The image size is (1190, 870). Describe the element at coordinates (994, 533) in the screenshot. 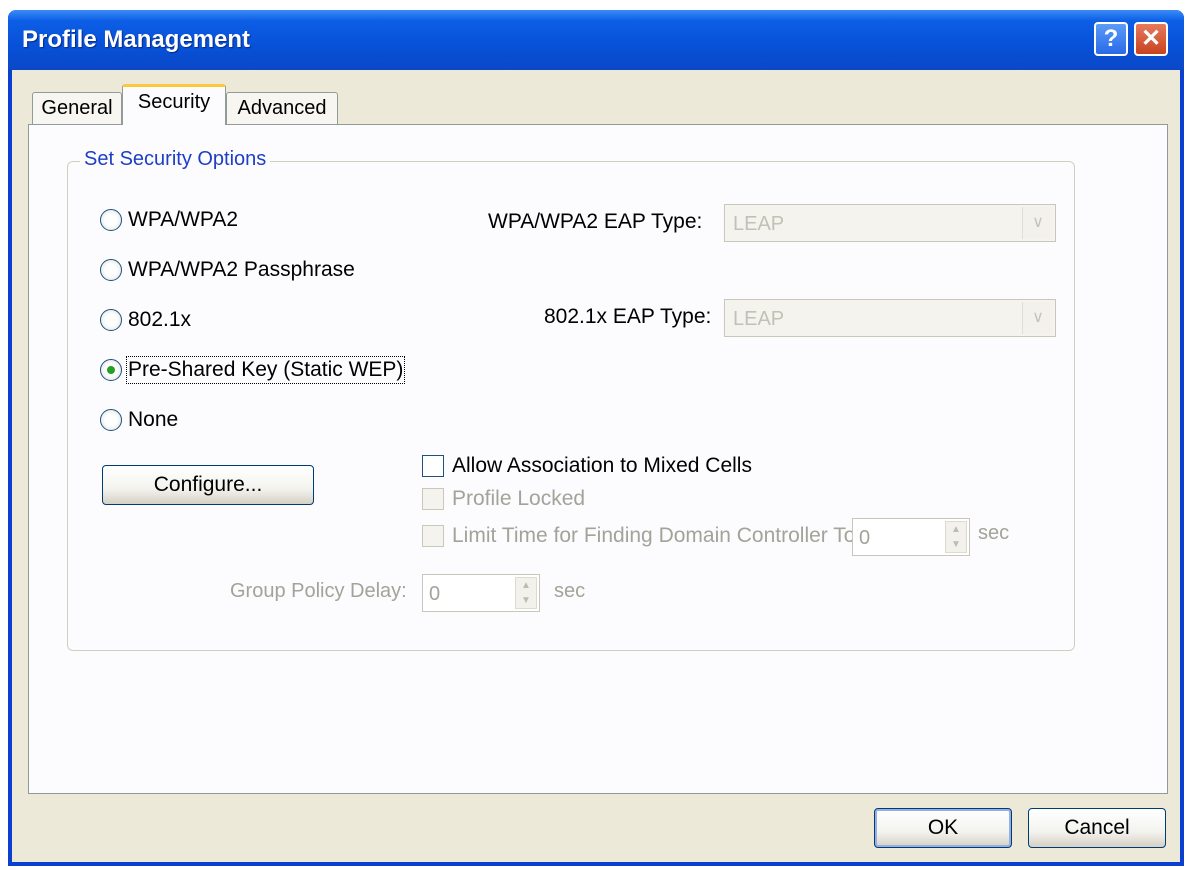

I see `limit-time-unit: sec` at that location.